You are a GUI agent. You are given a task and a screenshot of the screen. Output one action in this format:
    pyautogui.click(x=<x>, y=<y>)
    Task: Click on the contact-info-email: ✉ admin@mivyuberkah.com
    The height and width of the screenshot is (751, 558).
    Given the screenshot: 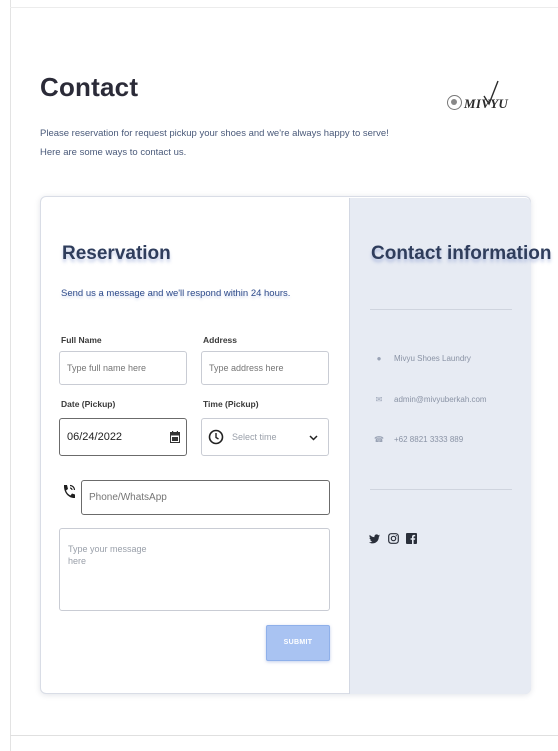 What is the action you would take?
    pyautogui.click(x=430, y=399)
    